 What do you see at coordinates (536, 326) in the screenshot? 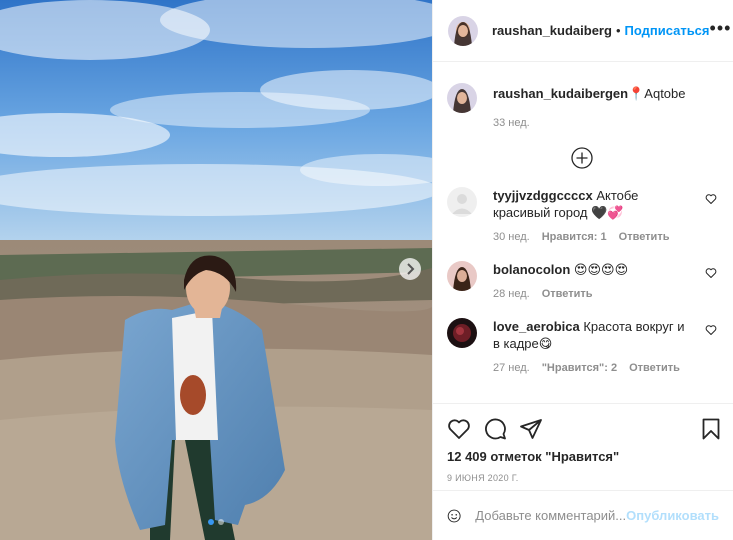
I see `comment-username: love_aerobica` at bounding box center [536, 326].